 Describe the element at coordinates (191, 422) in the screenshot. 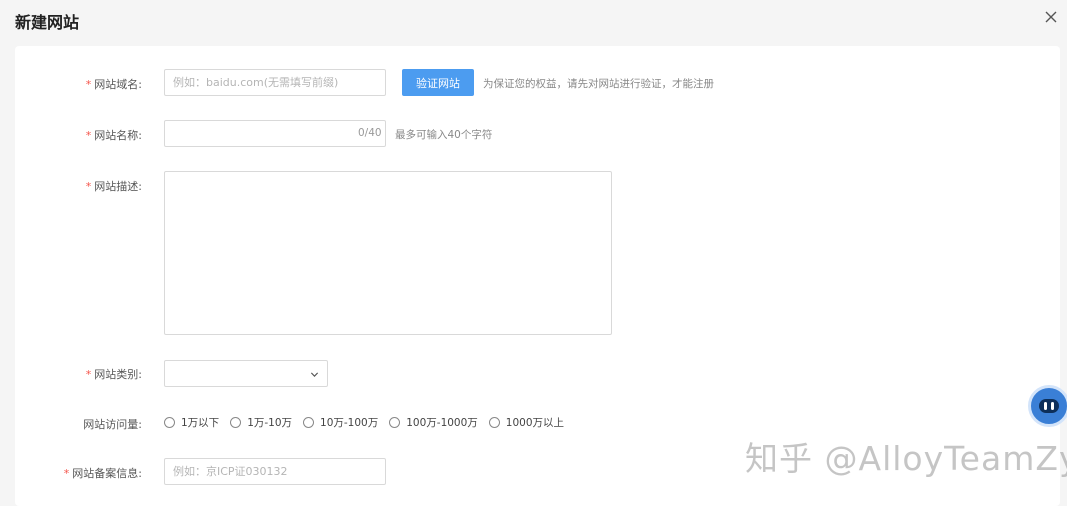

I see `traffic-option-1: 1万以下` at that location.